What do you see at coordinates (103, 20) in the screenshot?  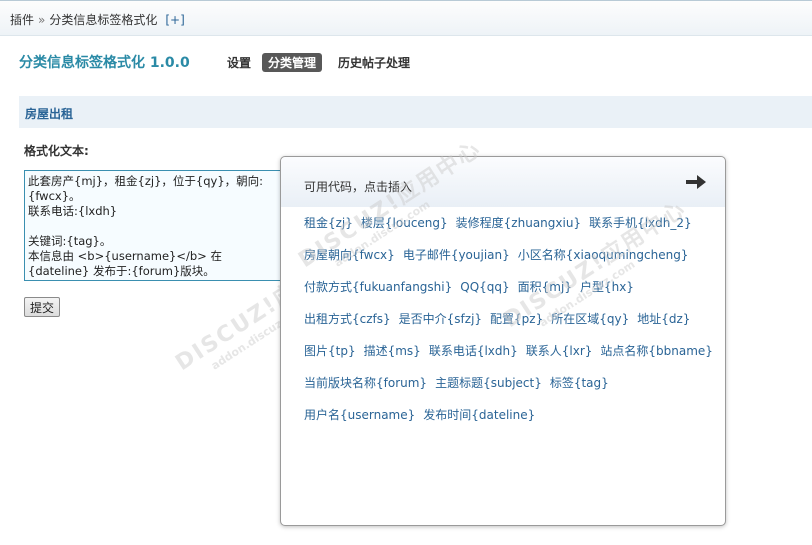 I see `breadcrumb-current: 分类信息标签格式化` at bounding box center [103, 20].